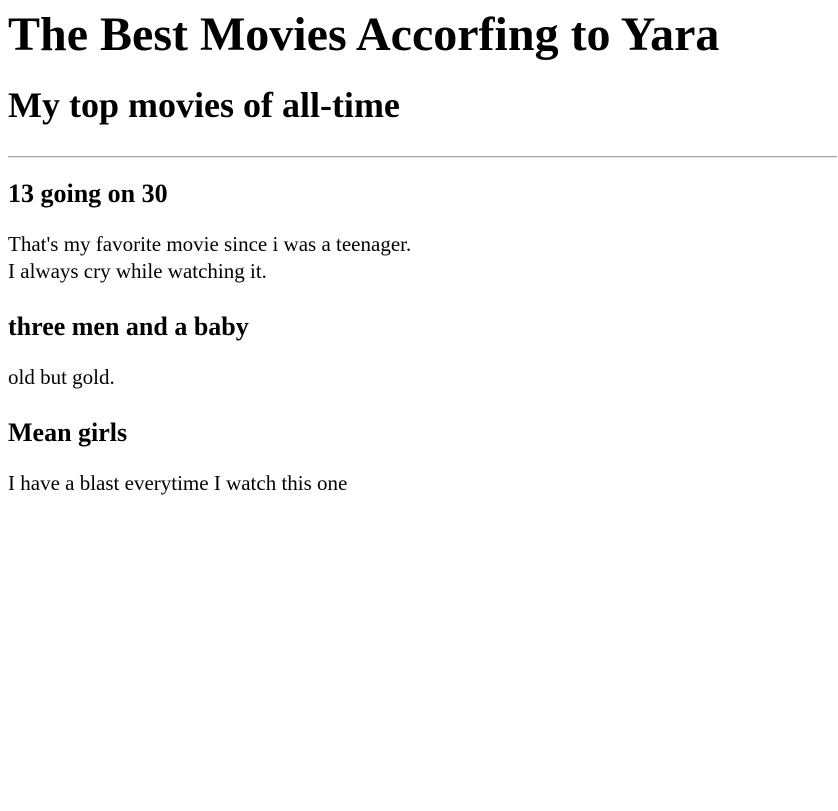  Describe the element at coordinates (128, 326) in the screenshot. I see `movie-title: three men and a baby` at that location.